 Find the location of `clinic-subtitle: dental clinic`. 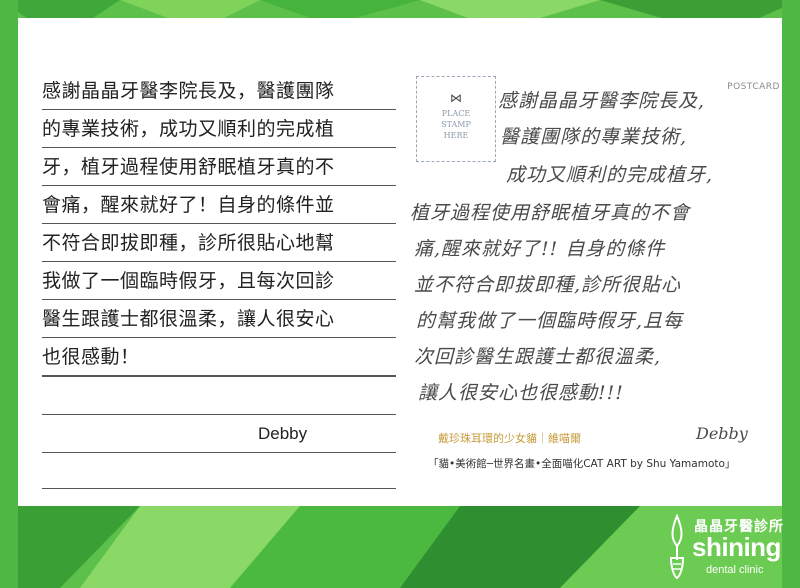

clinic-subtitle: dental clinic is located at coordinates (735, 570).